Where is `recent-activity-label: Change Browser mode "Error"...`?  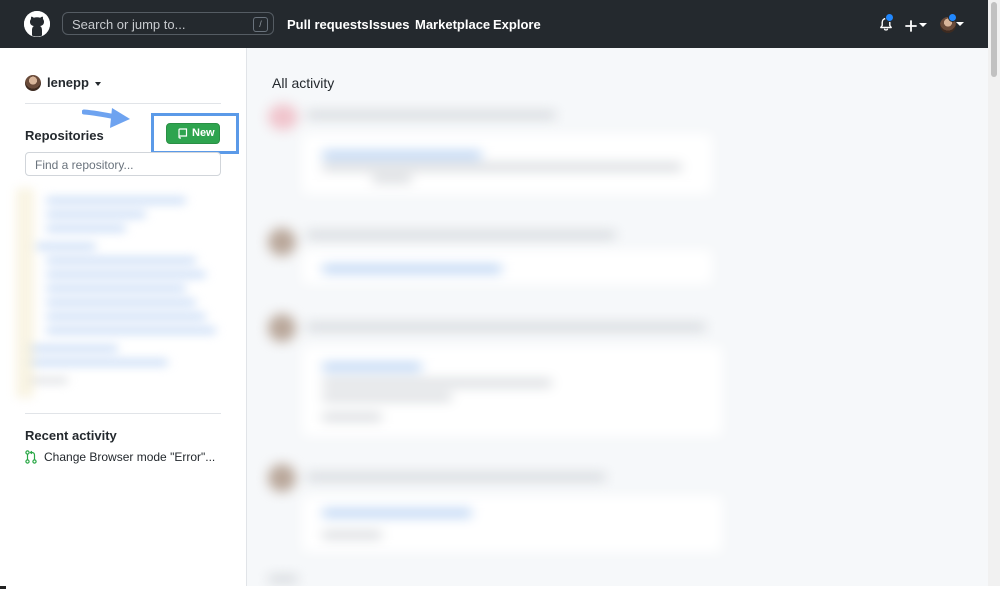 recent-activity-label: Change Browser mode "Error"... is located at coordinates (130, 457).